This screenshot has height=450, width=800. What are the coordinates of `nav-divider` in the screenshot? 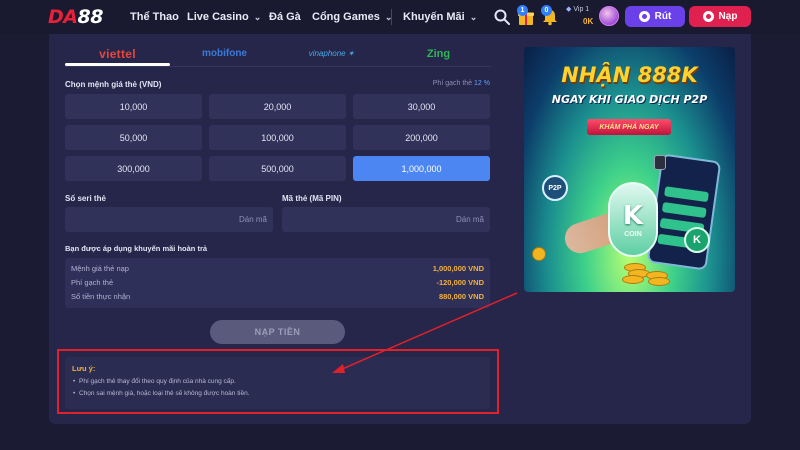 It's located at (391, 17).